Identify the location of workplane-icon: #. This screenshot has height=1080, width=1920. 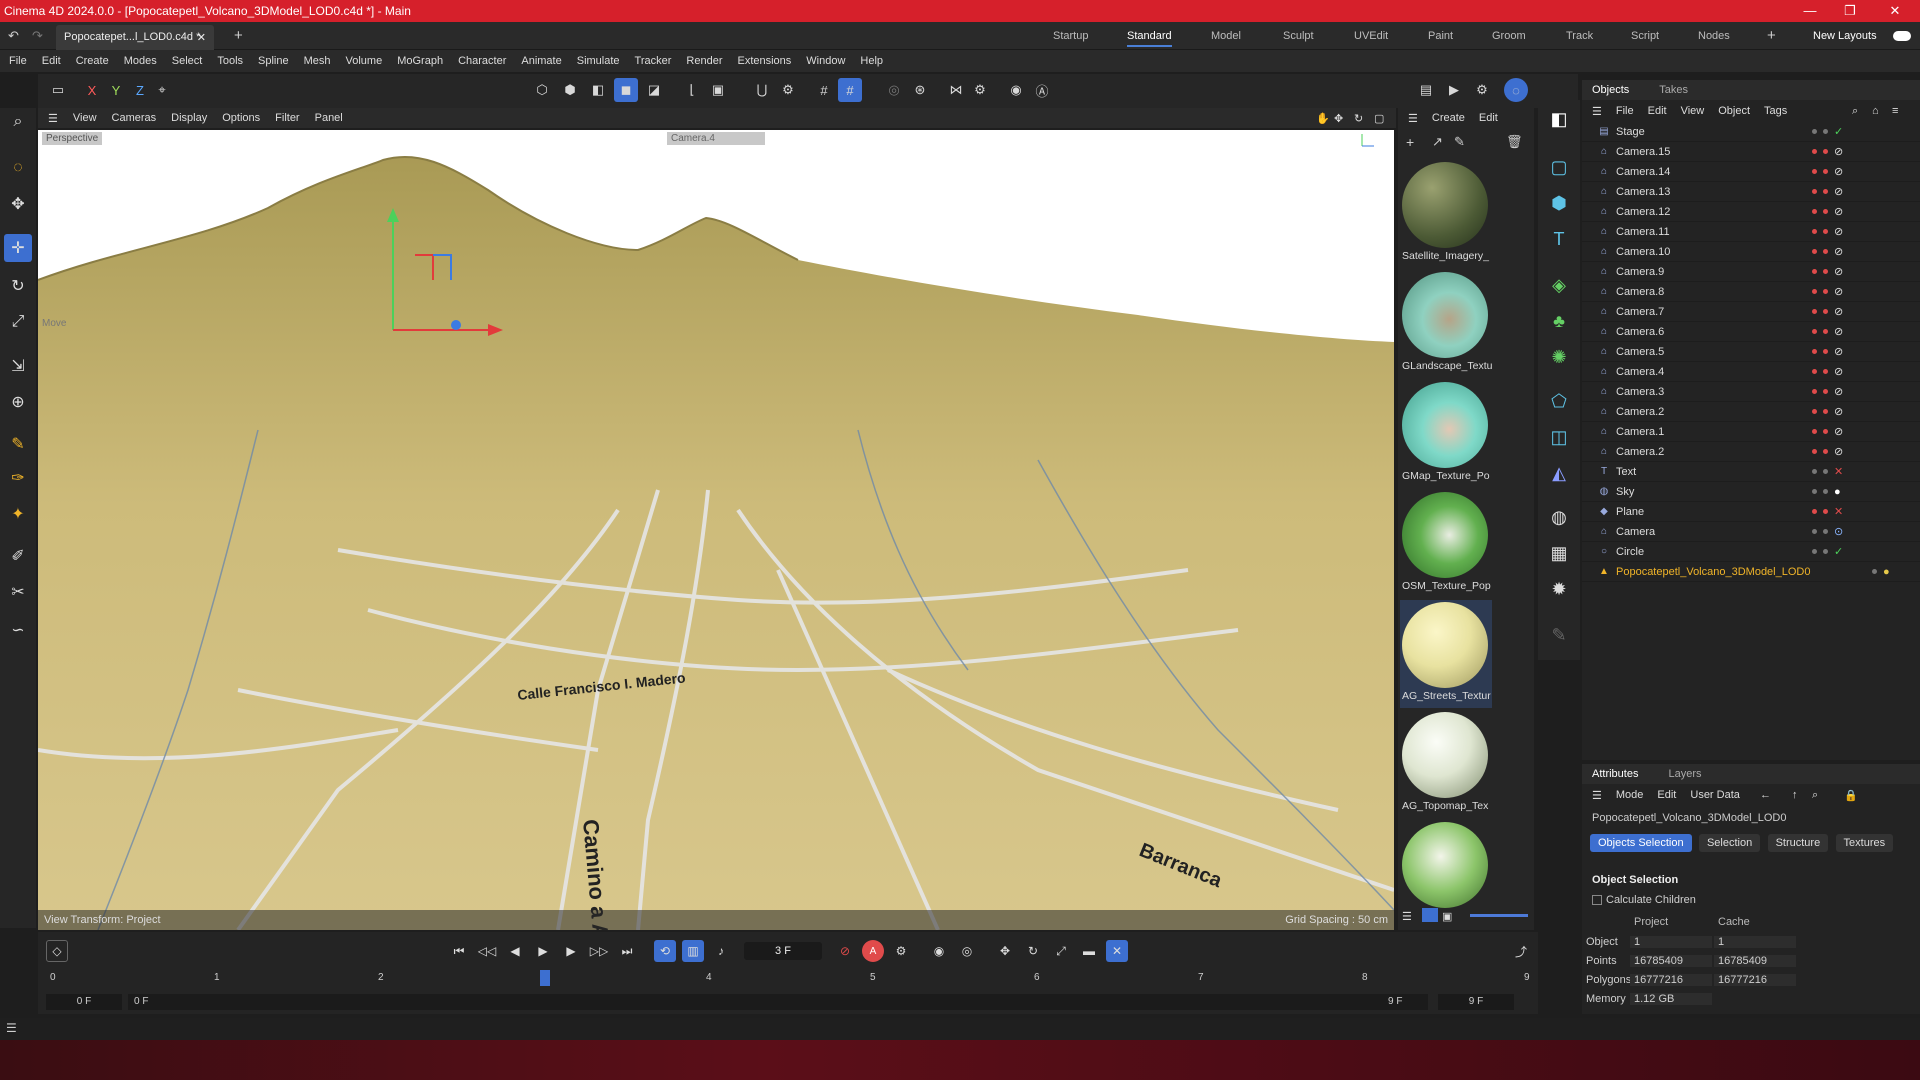
(824, 90).